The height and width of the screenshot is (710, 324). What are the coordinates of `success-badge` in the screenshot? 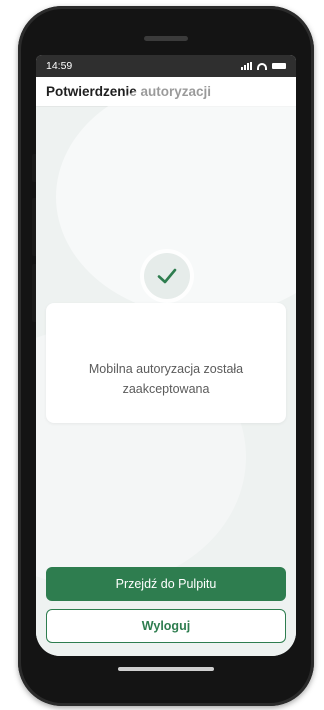 It's located at (167, 276).